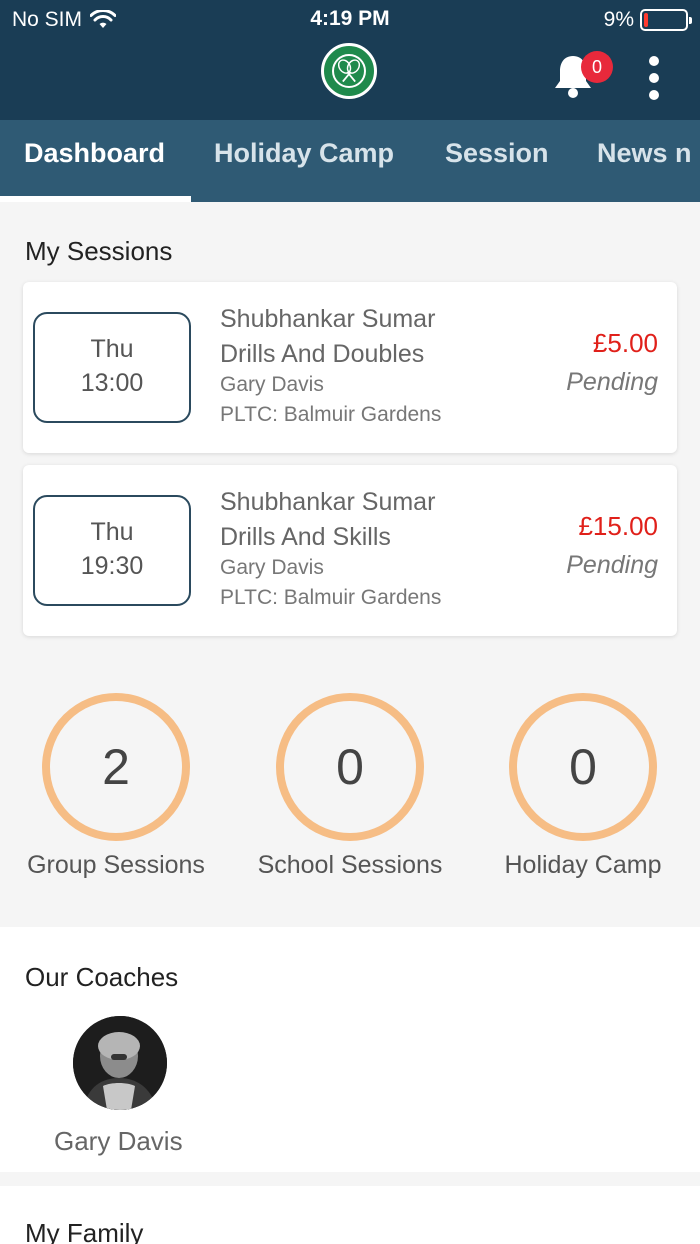  Describe the element at coordinates (112, 383) in the screenshot. I see `session-time: 13:00` at that location.